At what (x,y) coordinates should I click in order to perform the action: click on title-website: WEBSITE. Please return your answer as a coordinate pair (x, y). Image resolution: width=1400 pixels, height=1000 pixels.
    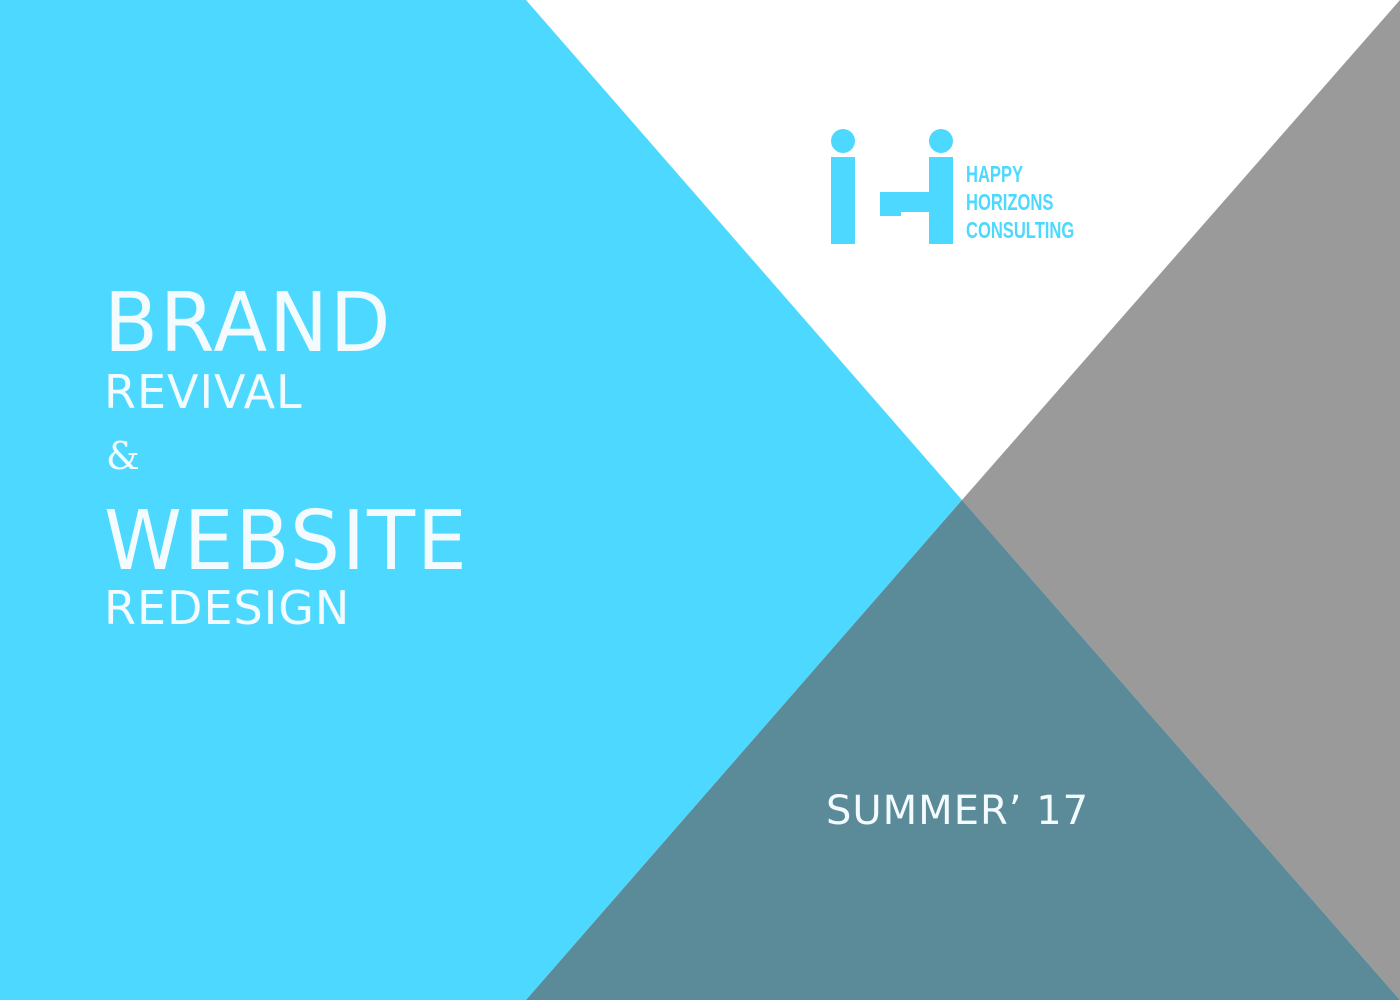
    Looking at the image, I should click on (286, 541).